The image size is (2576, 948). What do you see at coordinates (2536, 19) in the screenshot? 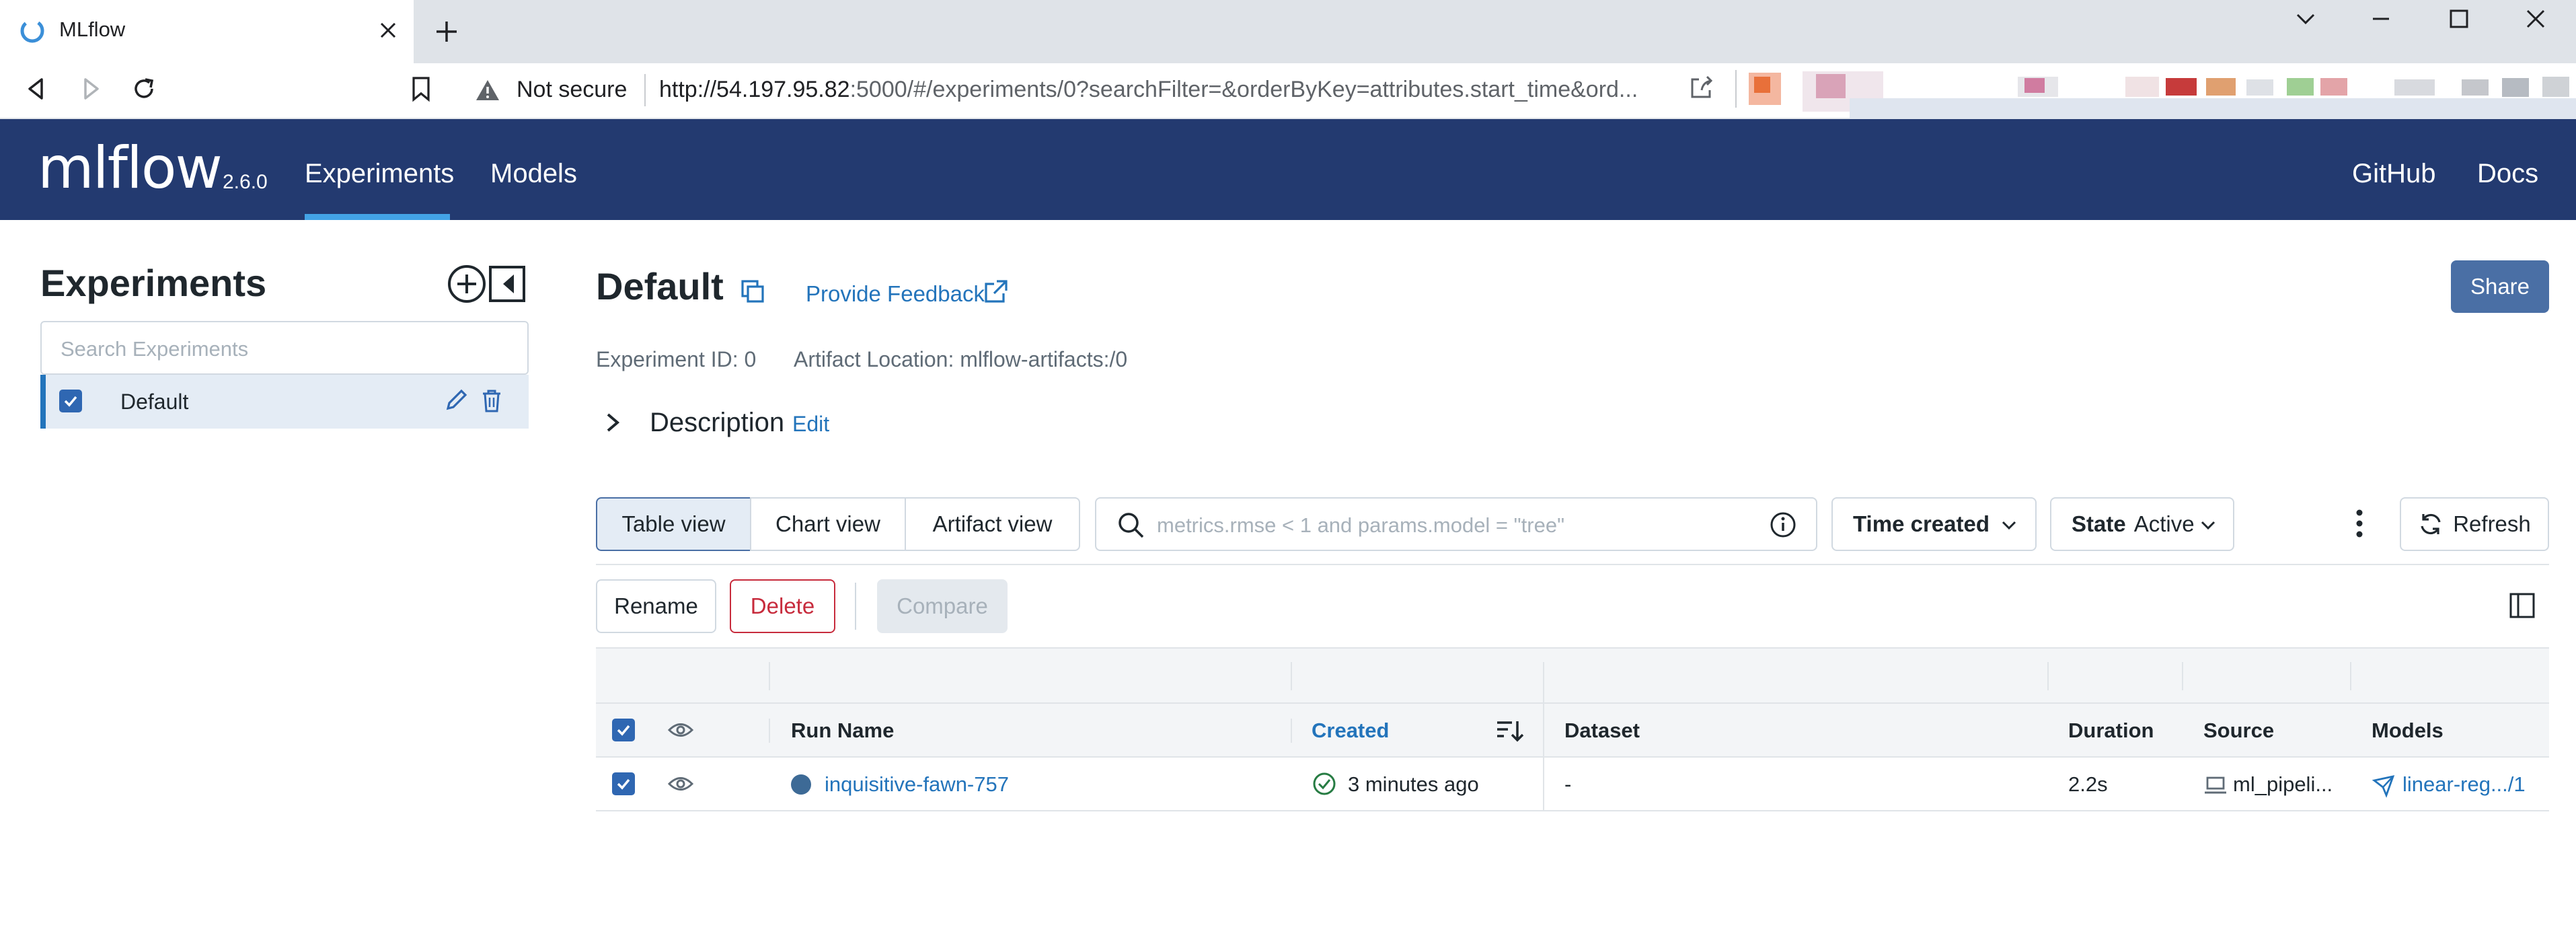
I see `close-window-icon` at bounding box center [2536, 19].